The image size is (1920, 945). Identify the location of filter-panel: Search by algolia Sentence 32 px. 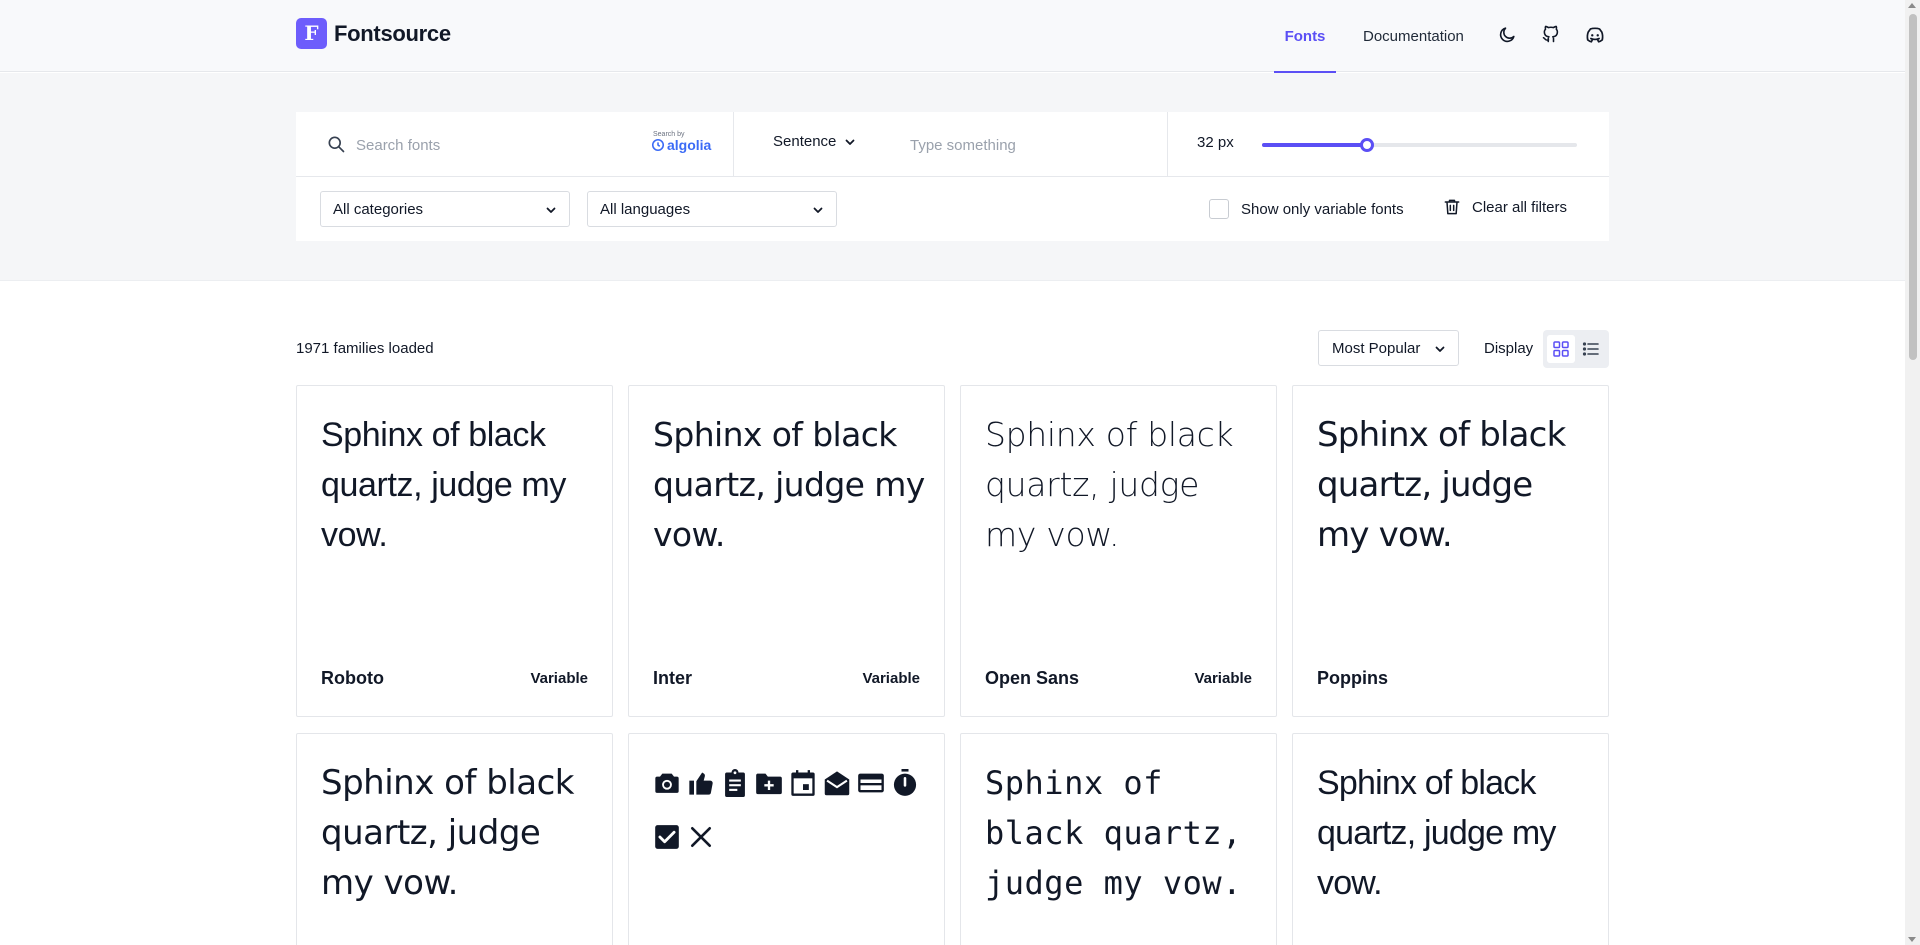
(952, 176).